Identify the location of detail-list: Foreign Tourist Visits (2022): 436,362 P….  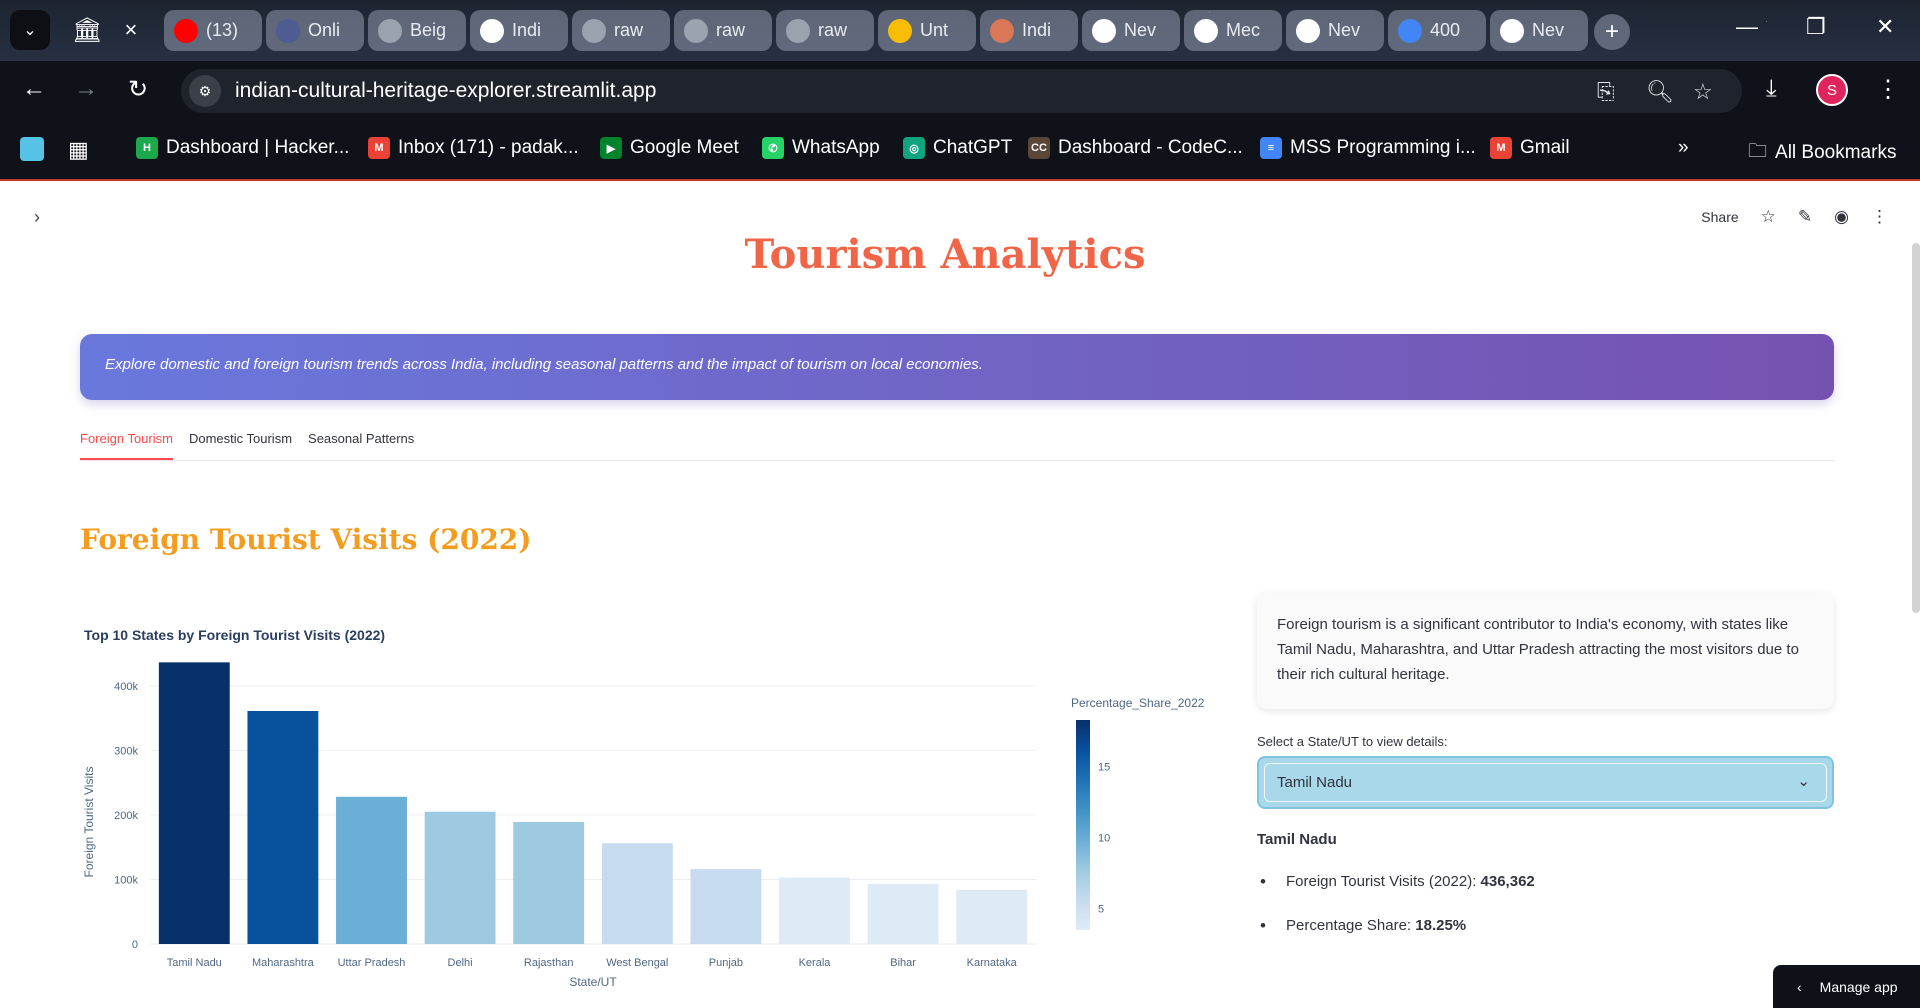
(1396, 916).